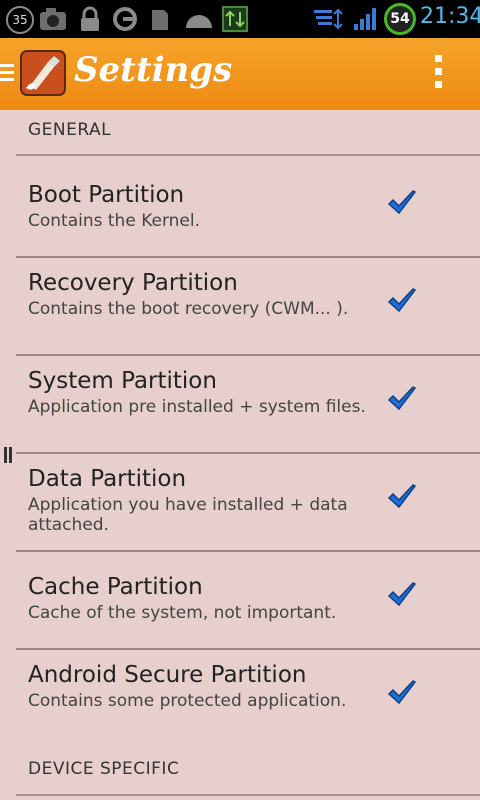  What do you see at coordinates (160, 20) in the screenshot?
I see `sd-card-icon` at bounding box center [160, 20].